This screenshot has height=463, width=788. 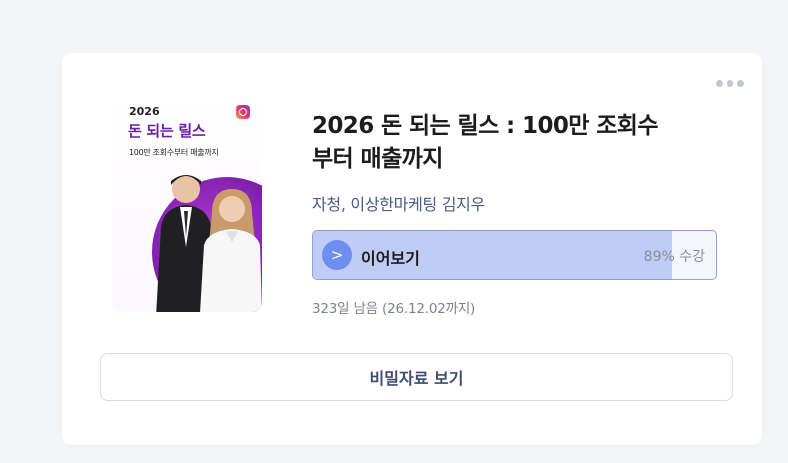 I want to click on progress-percent: 89% 수강, so click(x=674, y=256).